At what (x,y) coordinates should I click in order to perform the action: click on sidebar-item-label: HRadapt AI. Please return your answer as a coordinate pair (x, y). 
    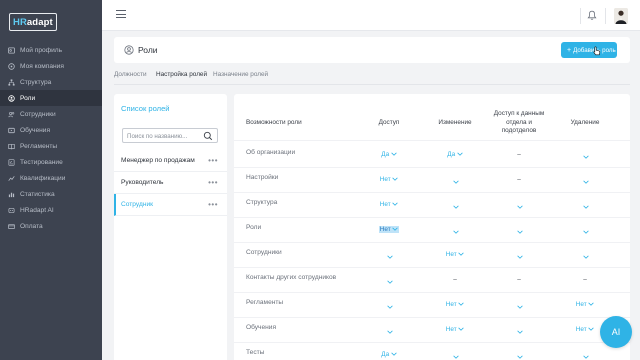
    Looking at the image, I should click on (37, 210).